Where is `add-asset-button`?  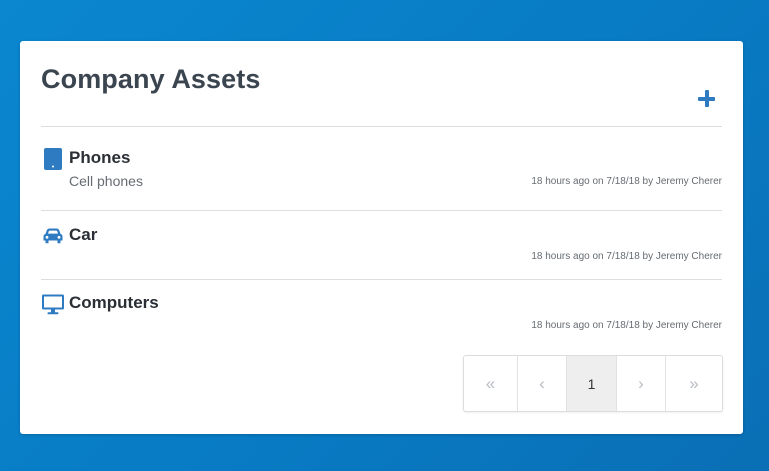 add-asset-button is located at coordinates (707, 99).